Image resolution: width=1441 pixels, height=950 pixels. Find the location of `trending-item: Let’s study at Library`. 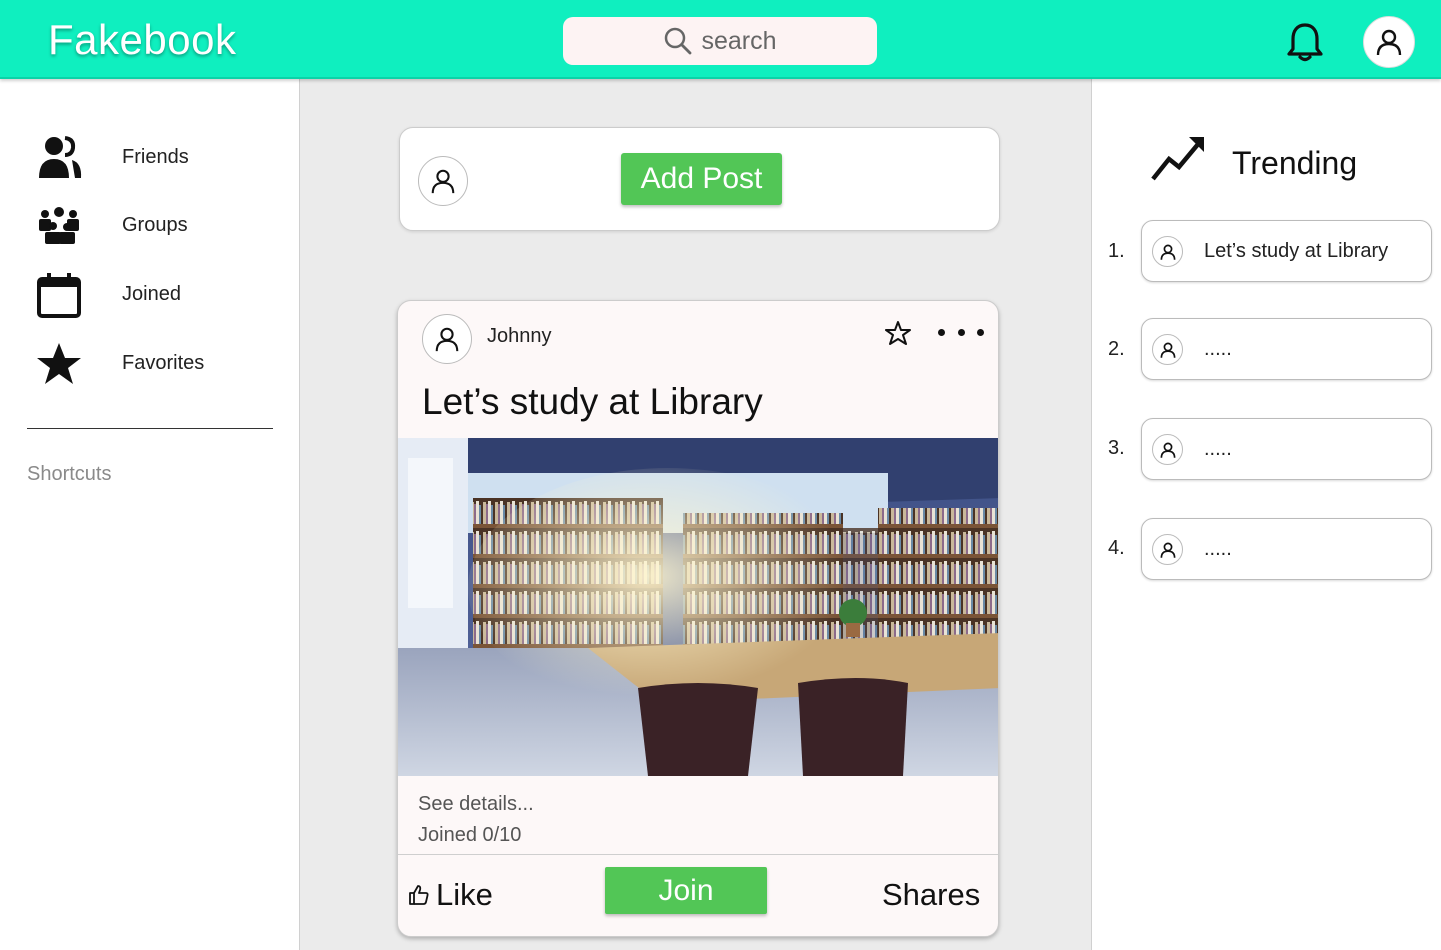

trending-item: Let’s study at Library is located at coordinates (1286, 251).